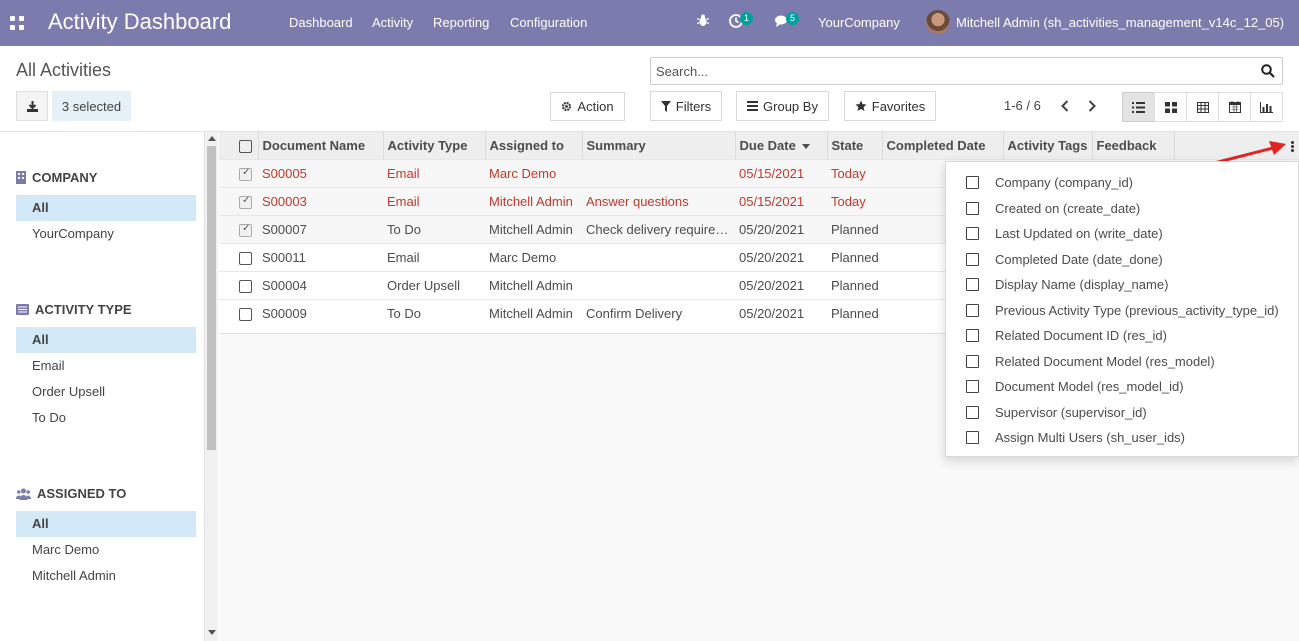 The width and height of the screenshot is (1299, 641). What do you see at coordinates (434, 285) in the screenshot?
I see `activity-type-cell: Order Upsell` at bounding box center [434, 285].